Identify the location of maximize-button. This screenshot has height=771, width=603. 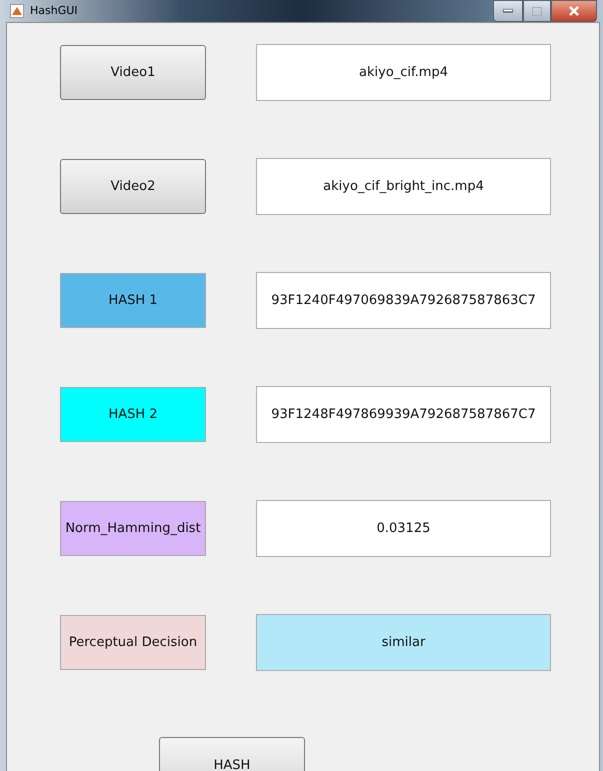
(537, 11).